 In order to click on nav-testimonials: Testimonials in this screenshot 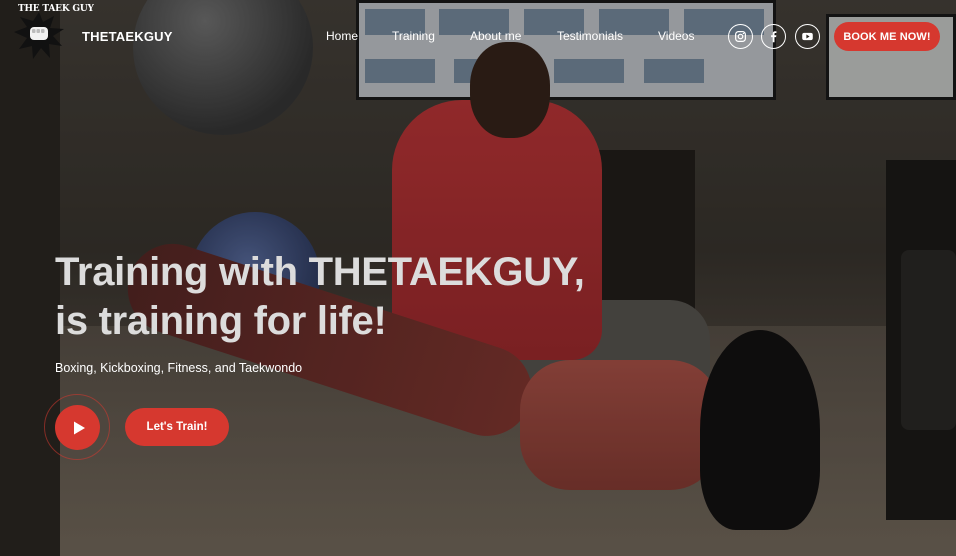, I will do `click(590, 36)`.